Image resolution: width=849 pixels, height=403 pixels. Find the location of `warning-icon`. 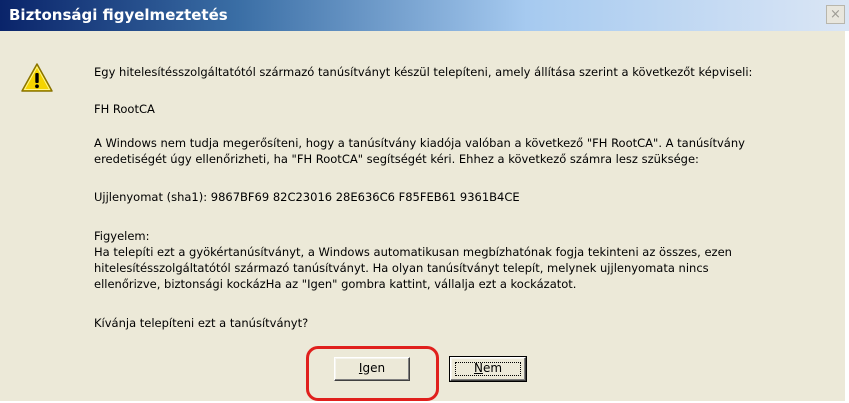

warning-icon is located at coordinates (37, 77).